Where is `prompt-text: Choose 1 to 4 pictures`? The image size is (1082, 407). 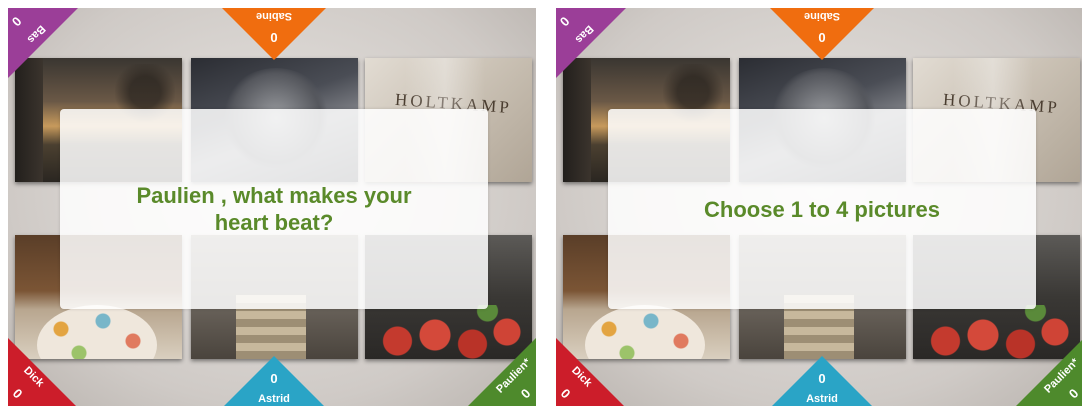 prompt-text: Choose 1 to 4 pictures is located at coordinates (822, 209).